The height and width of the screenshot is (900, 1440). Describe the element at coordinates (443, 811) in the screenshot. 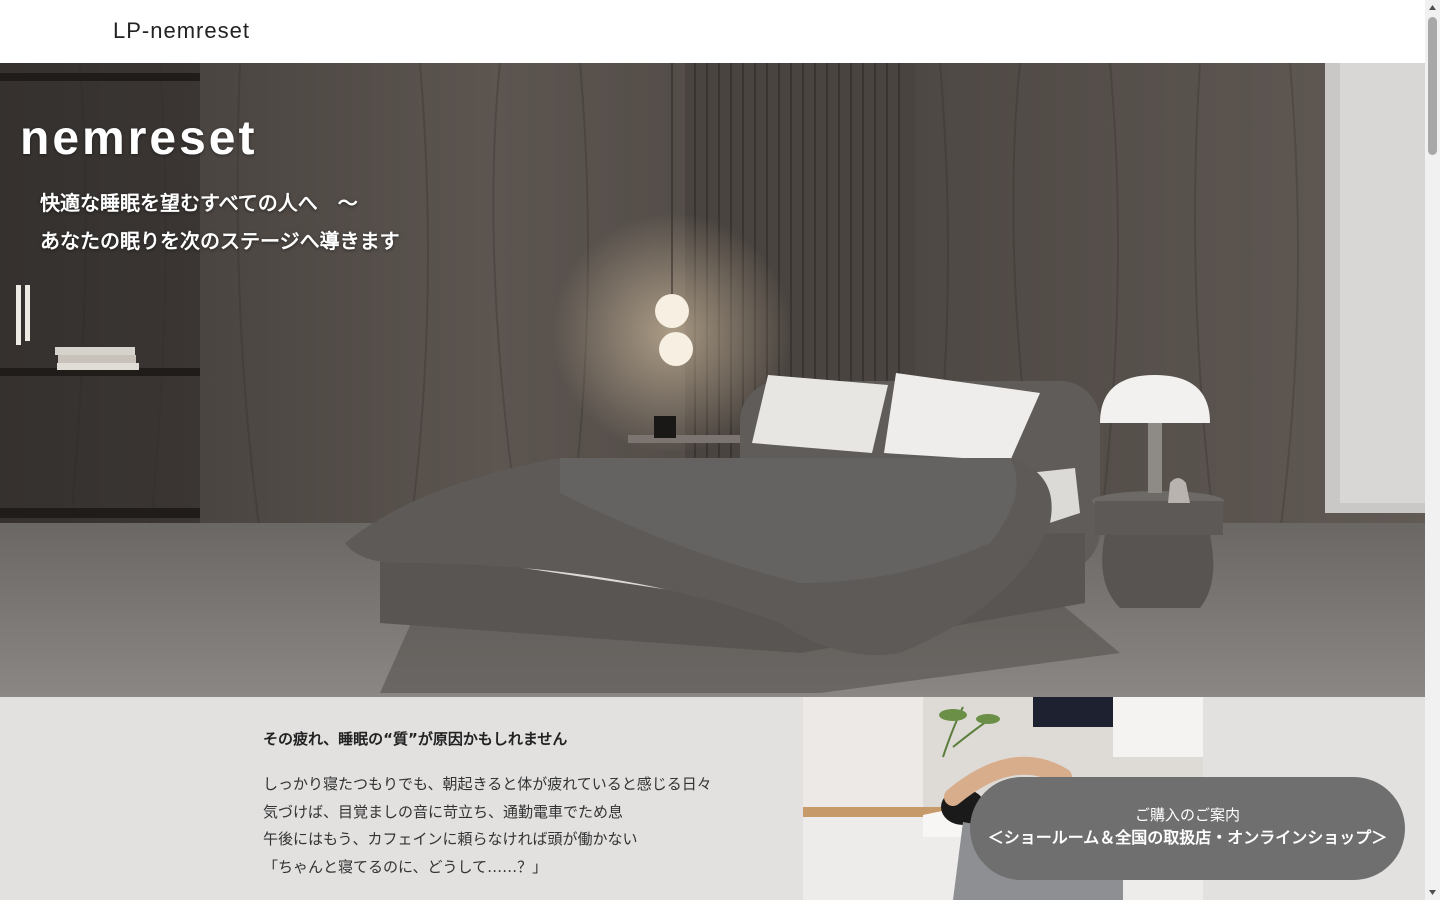

I see `intro-line: 気づけば、目覚ましの音に苛立ち、通勤電車でため息` at that location.